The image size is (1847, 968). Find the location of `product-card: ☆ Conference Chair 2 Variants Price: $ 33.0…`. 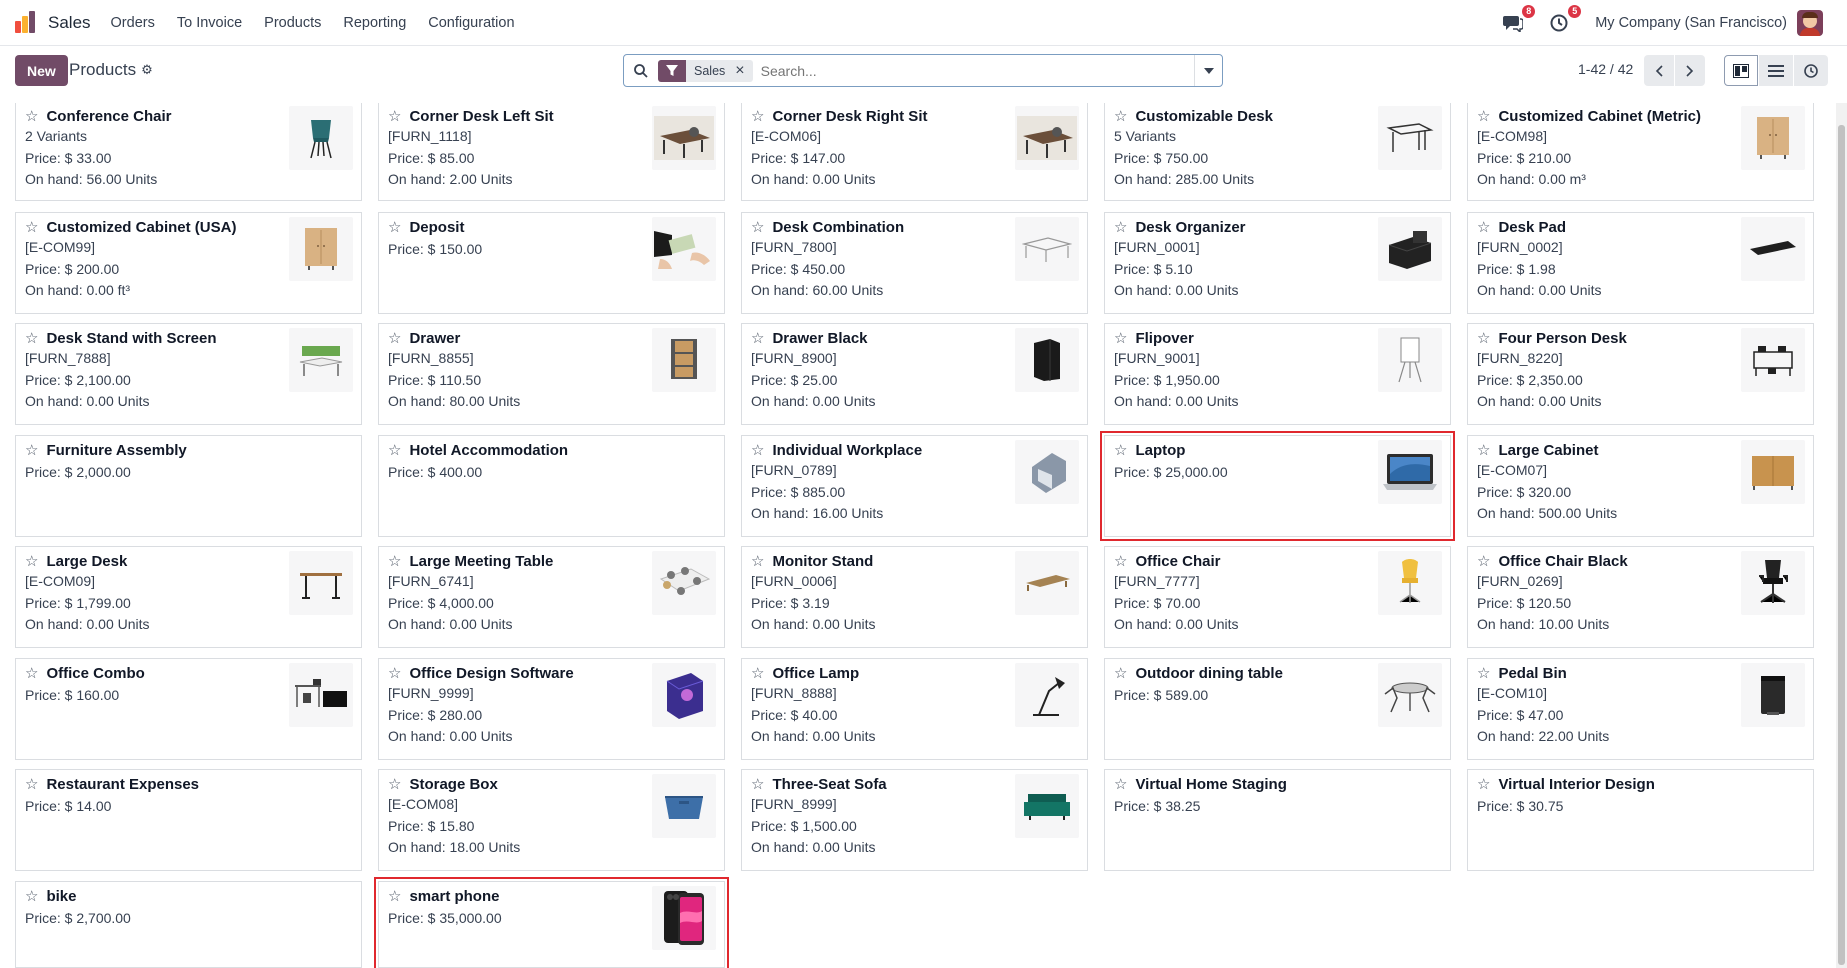

product-card: ☆ Conference Chair 2 Variants Price: $ 33.0… is located at coordinates (188, 152).